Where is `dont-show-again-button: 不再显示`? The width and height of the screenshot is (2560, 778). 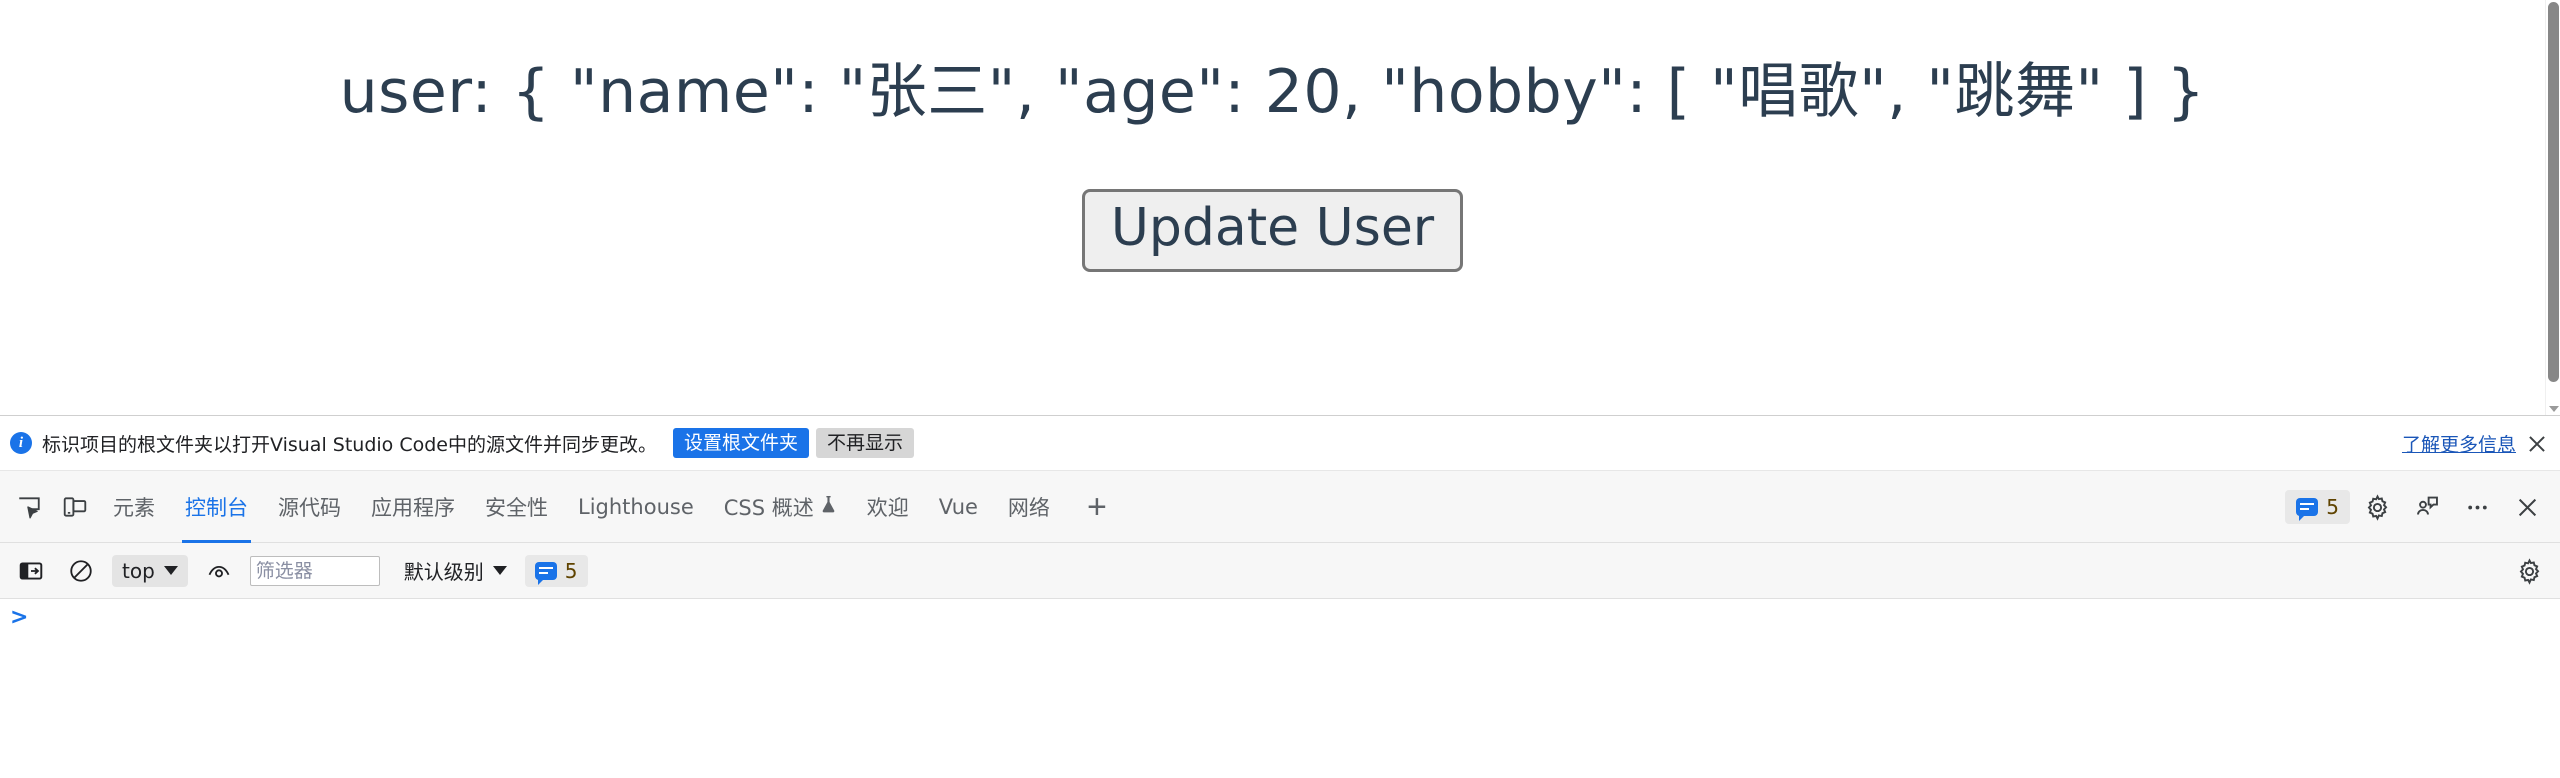
dont-show-again-button: 不再显示 is located at coordinates (864, 443).